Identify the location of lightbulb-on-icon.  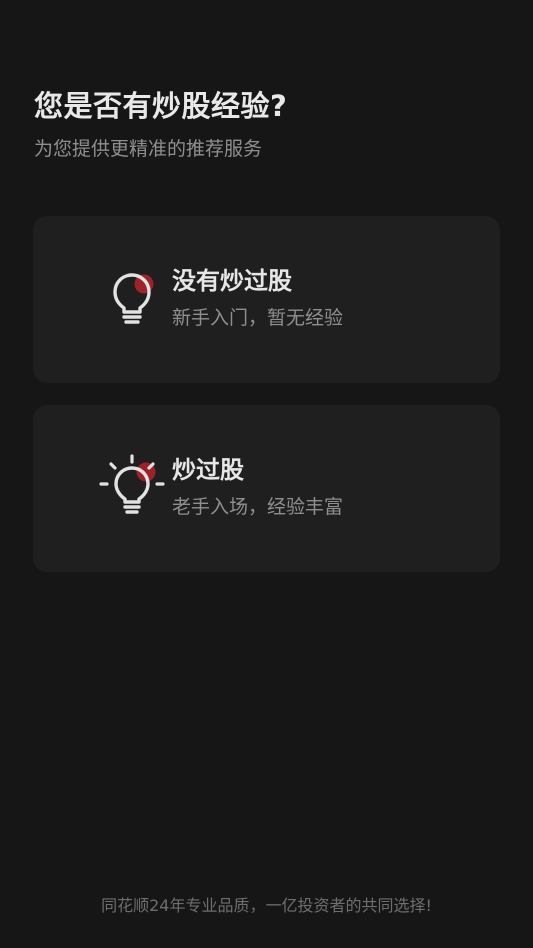
(132, 484).